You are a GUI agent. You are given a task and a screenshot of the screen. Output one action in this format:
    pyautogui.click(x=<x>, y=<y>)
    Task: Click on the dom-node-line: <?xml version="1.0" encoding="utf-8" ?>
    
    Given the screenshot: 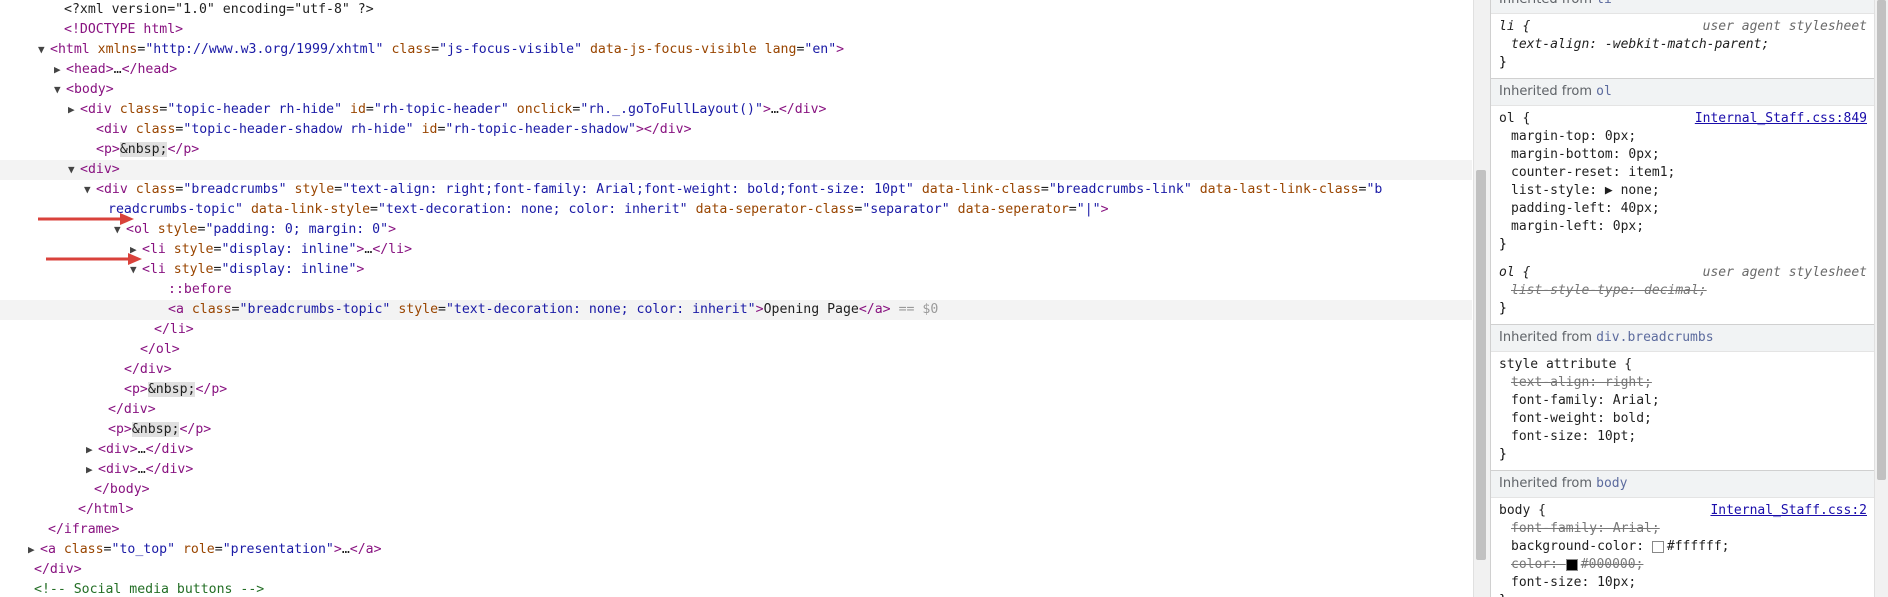 What is the action you would take?
    pyautogui.click(x=187, y=10)
    